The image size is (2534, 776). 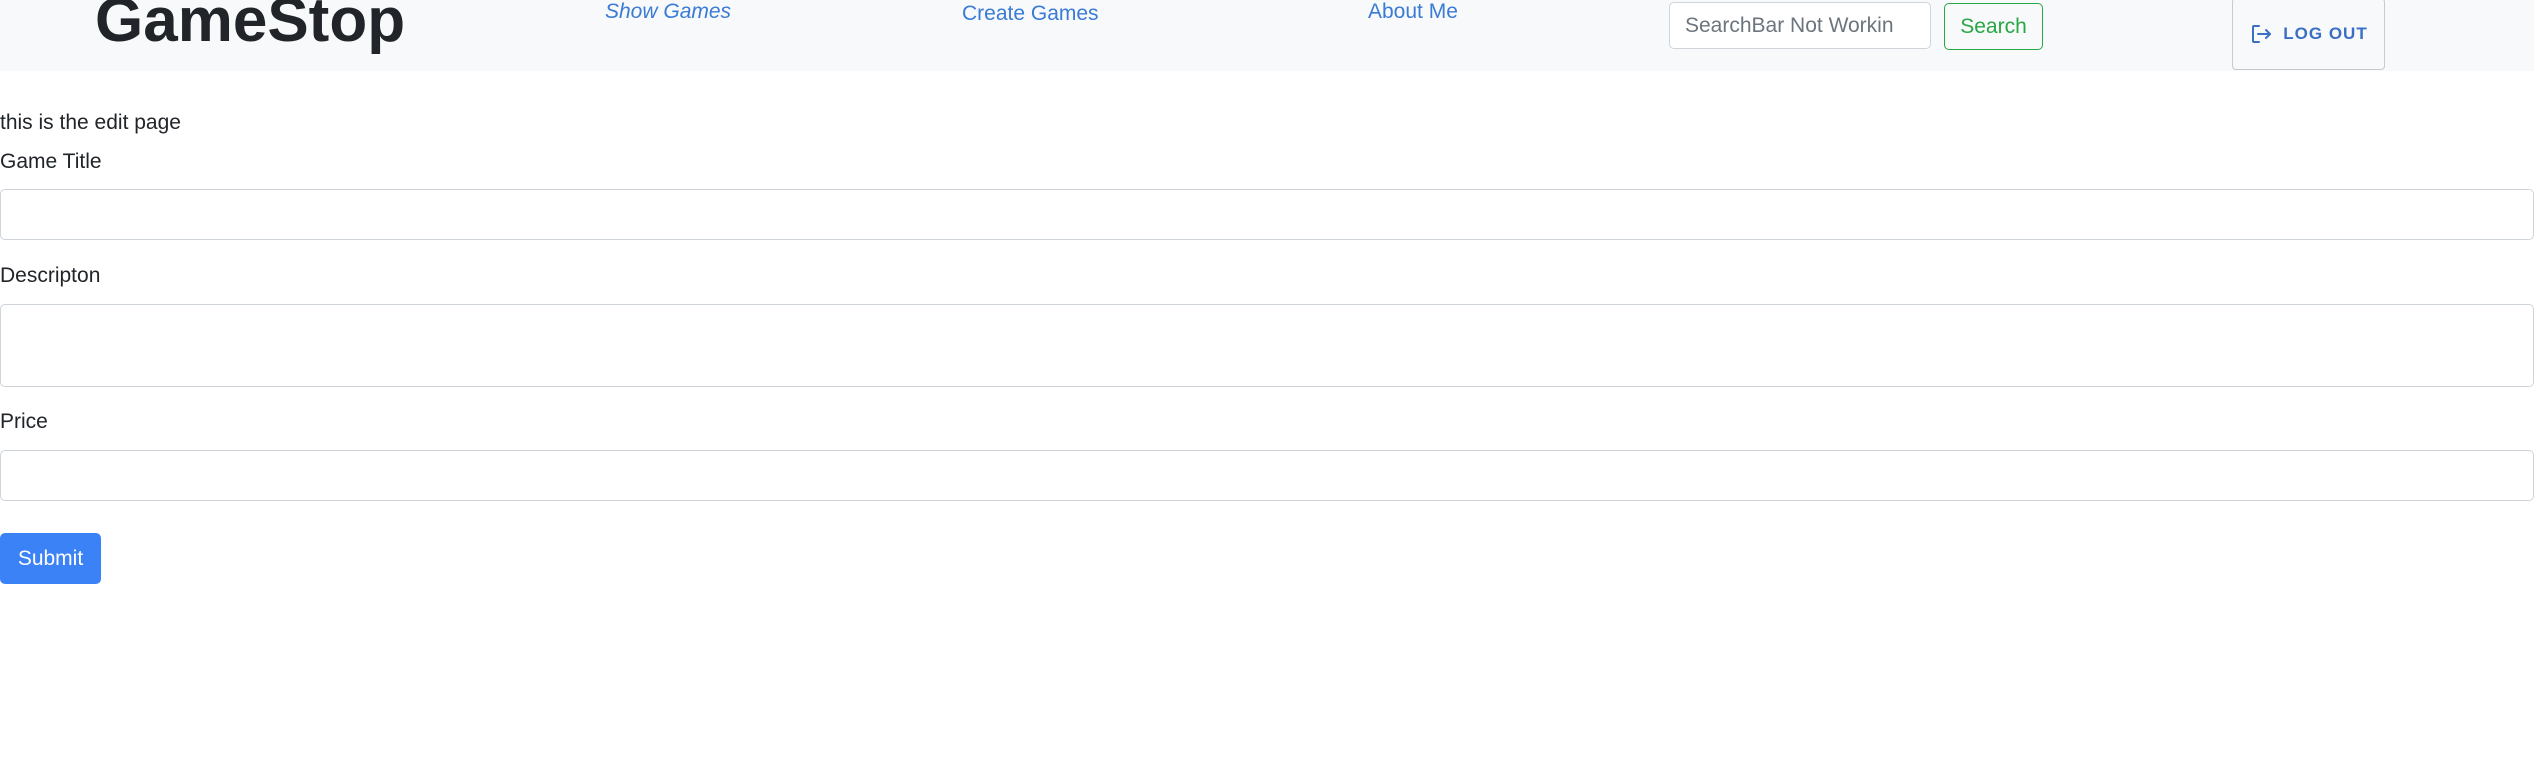 What do you see at coordinates (2325, 33) in the screenshot?
I see `logout-label: LOG OUT` at bounding box center [2325, 33].